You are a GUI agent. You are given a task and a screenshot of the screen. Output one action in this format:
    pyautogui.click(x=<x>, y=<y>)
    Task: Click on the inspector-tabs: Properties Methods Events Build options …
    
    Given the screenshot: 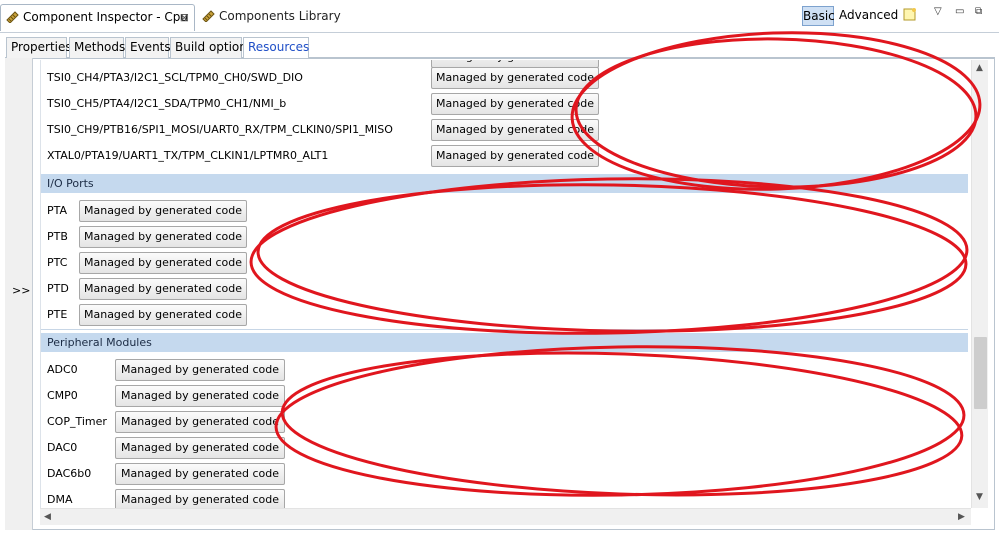 What is the action you would take?
    pyautogui.click(x=500, y=47)
    